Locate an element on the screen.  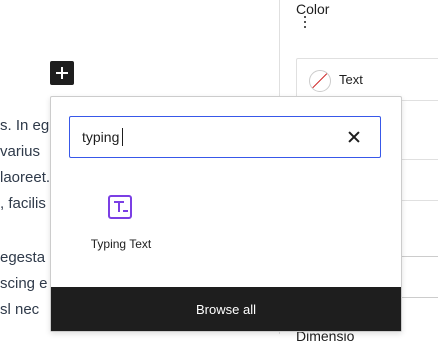
color-options-menu-icon is located at coordinates (305, 23).